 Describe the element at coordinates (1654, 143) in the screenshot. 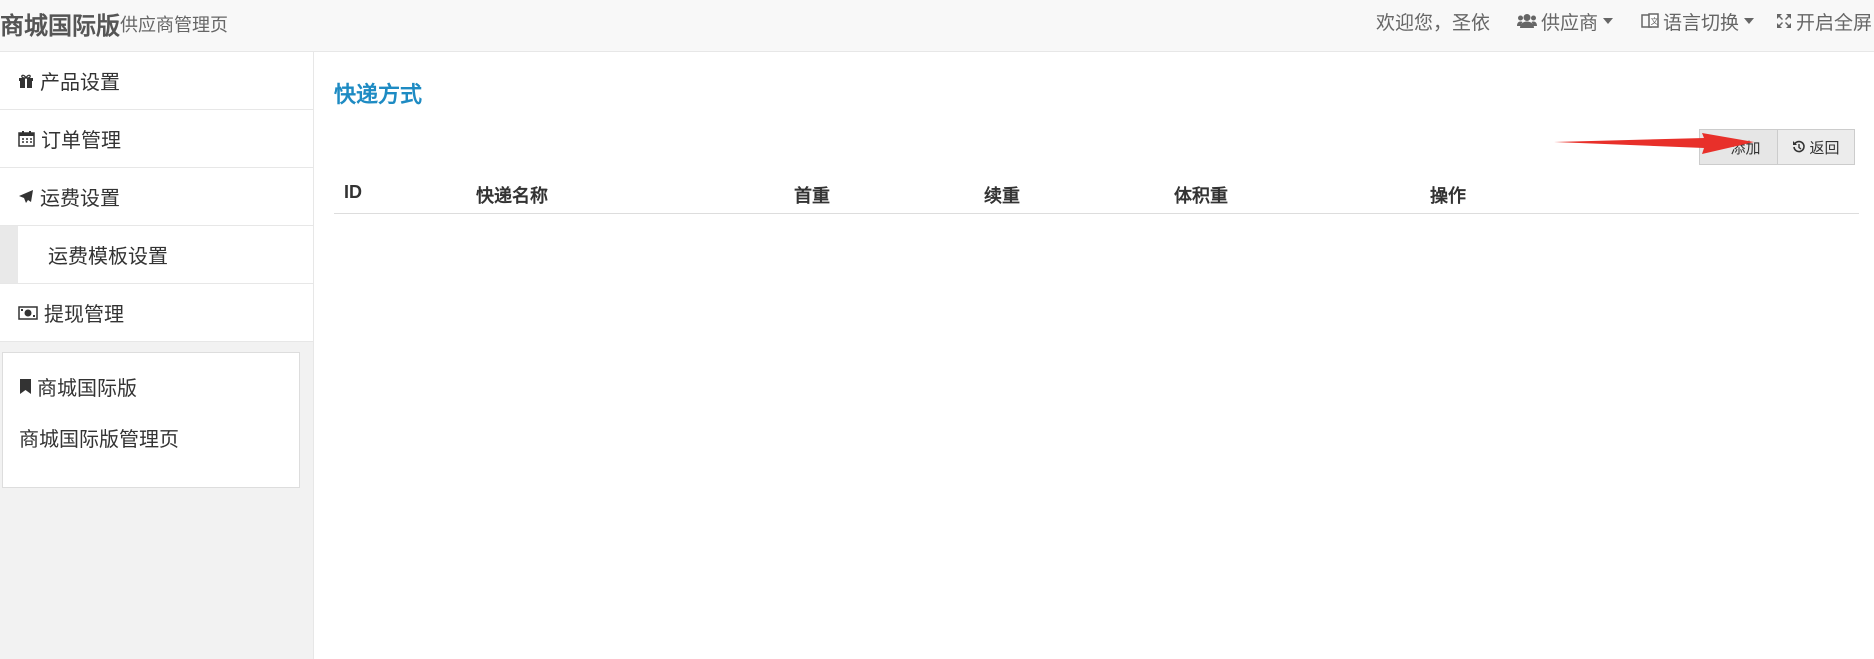

I see `red-arrow-annotation` at that location.